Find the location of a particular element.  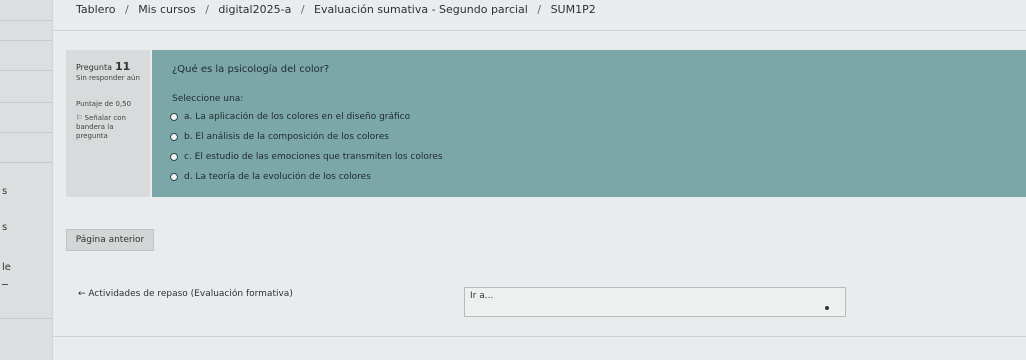

footer-divider is located at coordinates (539, 336).